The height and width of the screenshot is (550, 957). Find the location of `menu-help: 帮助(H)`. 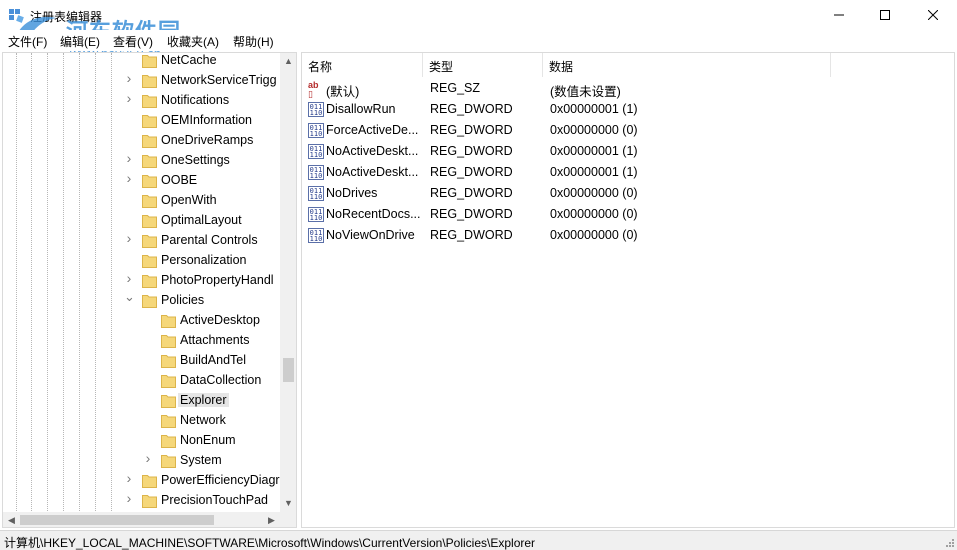

menu-help: 帮助(H) is located at coordinates (253, 41).